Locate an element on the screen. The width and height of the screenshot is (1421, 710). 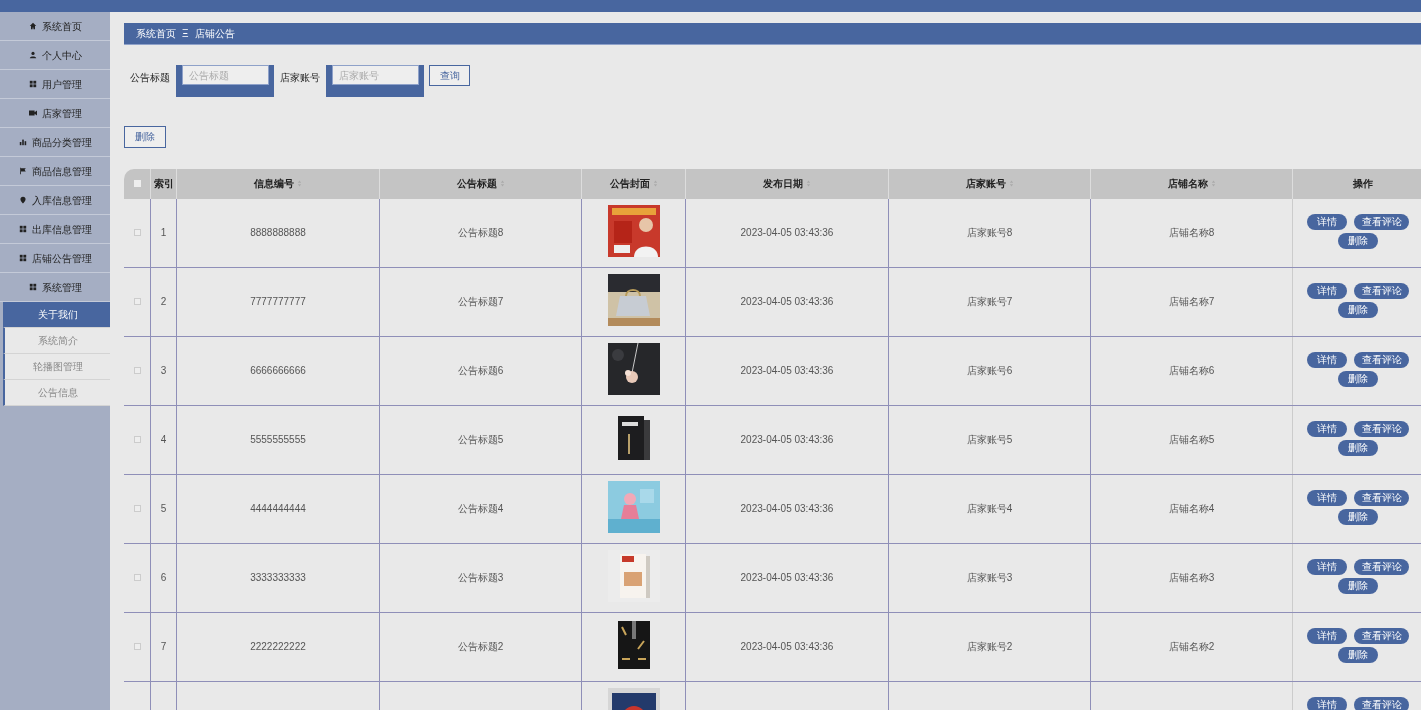
table-cell-text: 公告标题4 is located at coordinates (480, 509).